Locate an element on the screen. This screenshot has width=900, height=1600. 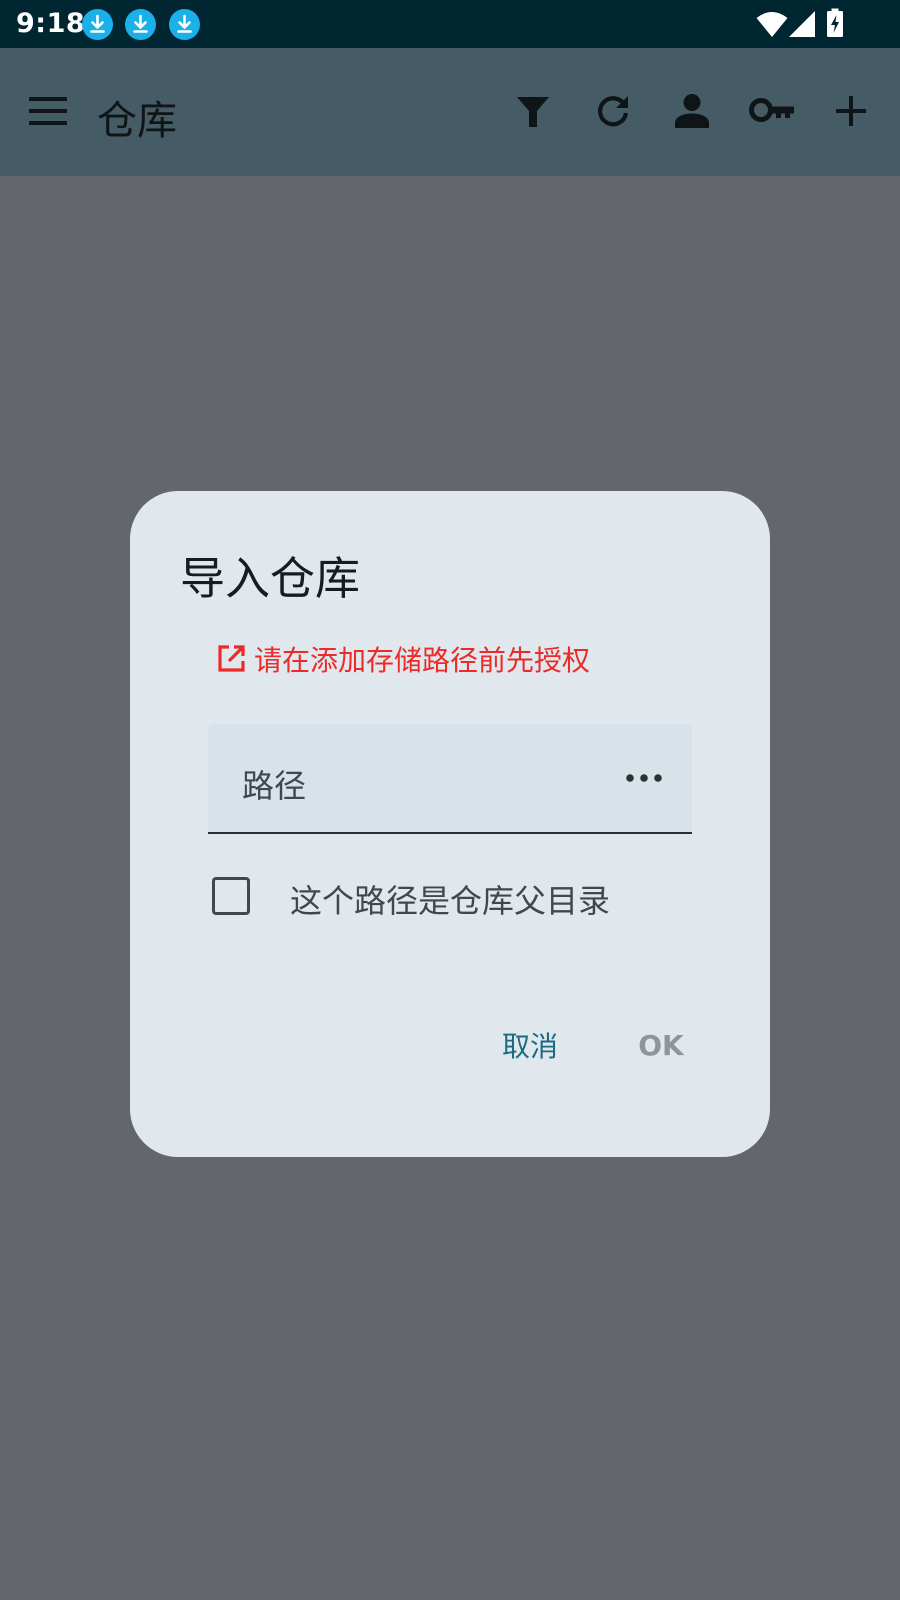
page-title: 仓库 is located at coordinates (137, 121).